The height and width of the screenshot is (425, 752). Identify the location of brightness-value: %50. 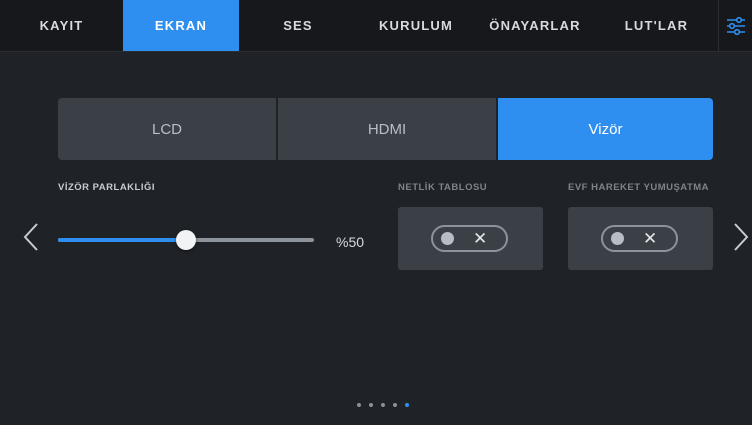
(350, 242).